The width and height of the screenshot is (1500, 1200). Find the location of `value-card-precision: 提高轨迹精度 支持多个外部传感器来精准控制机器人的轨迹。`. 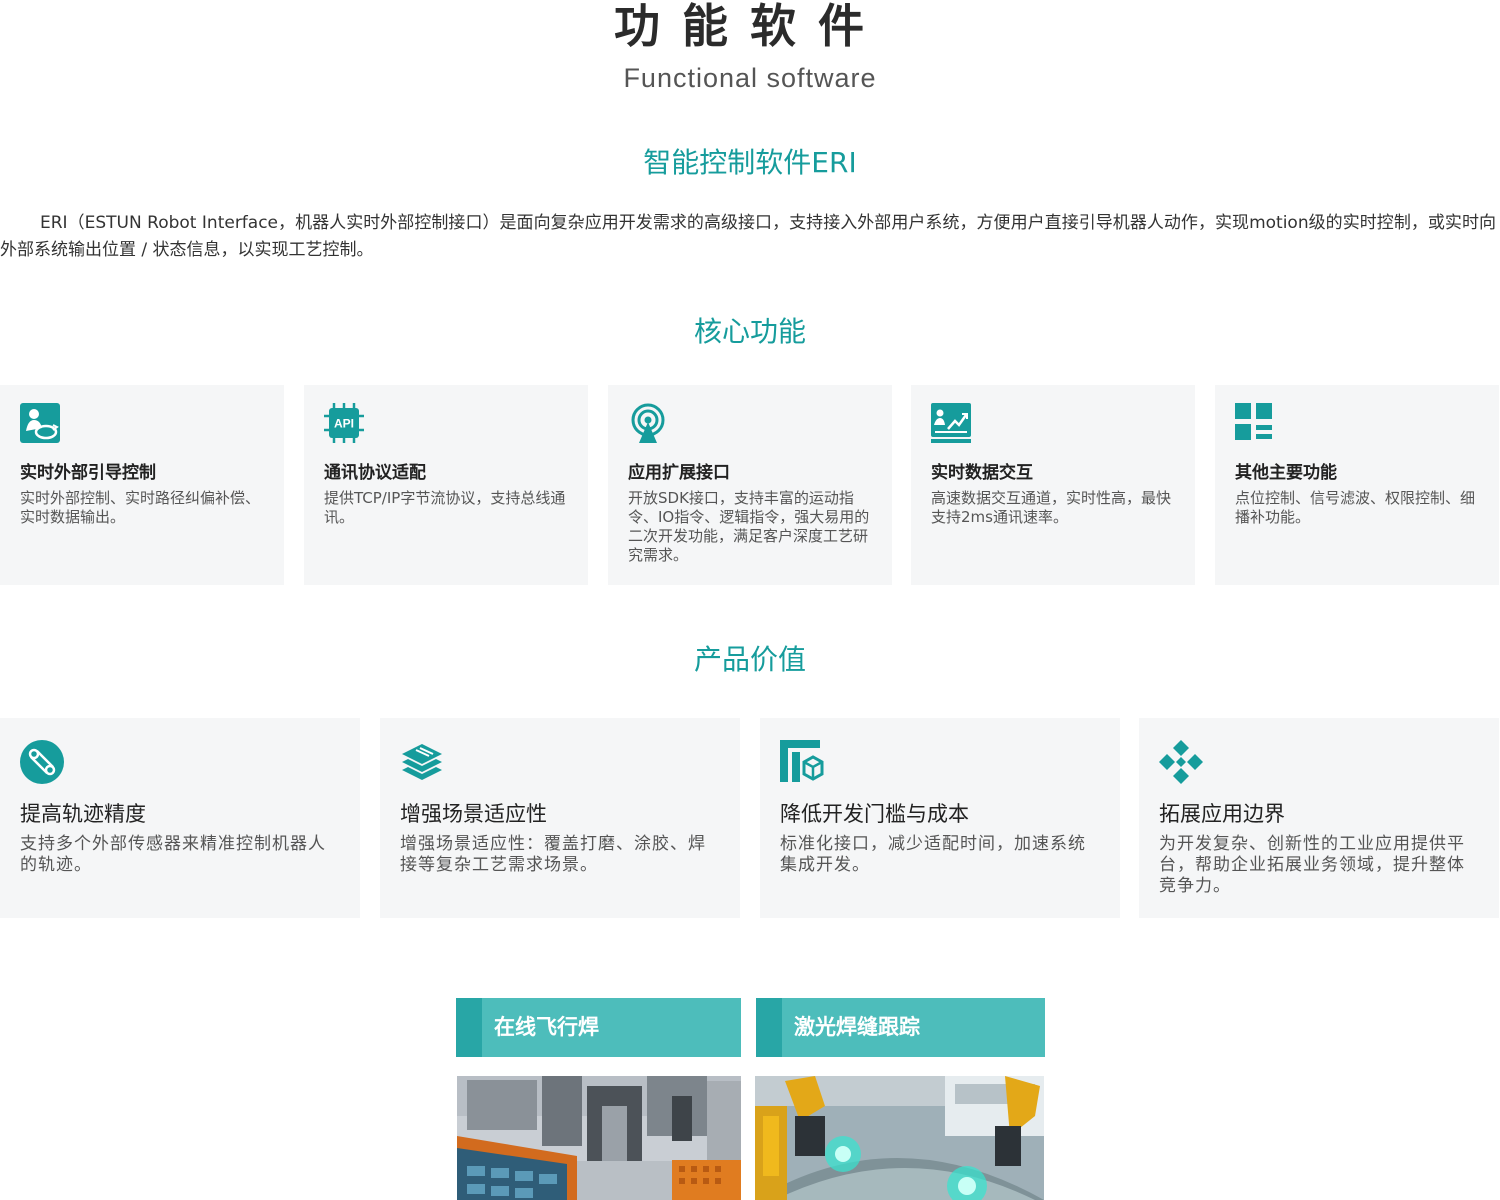

value-card-precision: 提高轨迹精度 支持多个外部传感器来精准控制机器人的轨迹。 is located at coordinates (180, 818).